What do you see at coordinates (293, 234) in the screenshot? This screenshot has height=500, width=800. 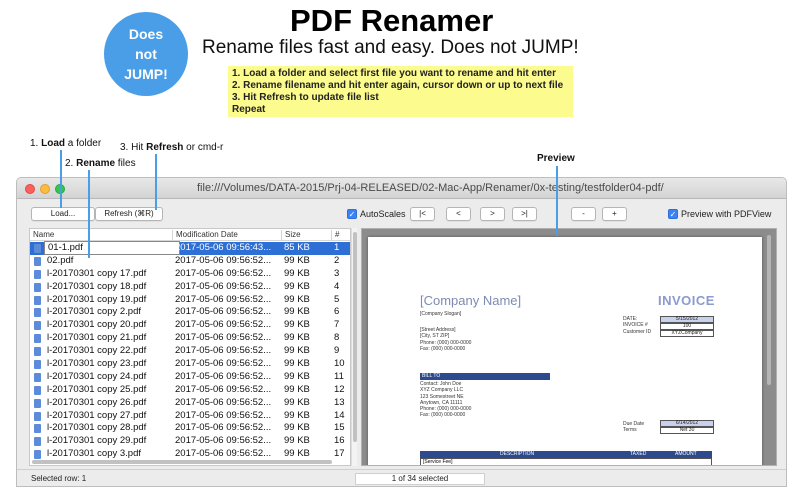 I see `column-header-size: Size` at bounding box center [293, 234].